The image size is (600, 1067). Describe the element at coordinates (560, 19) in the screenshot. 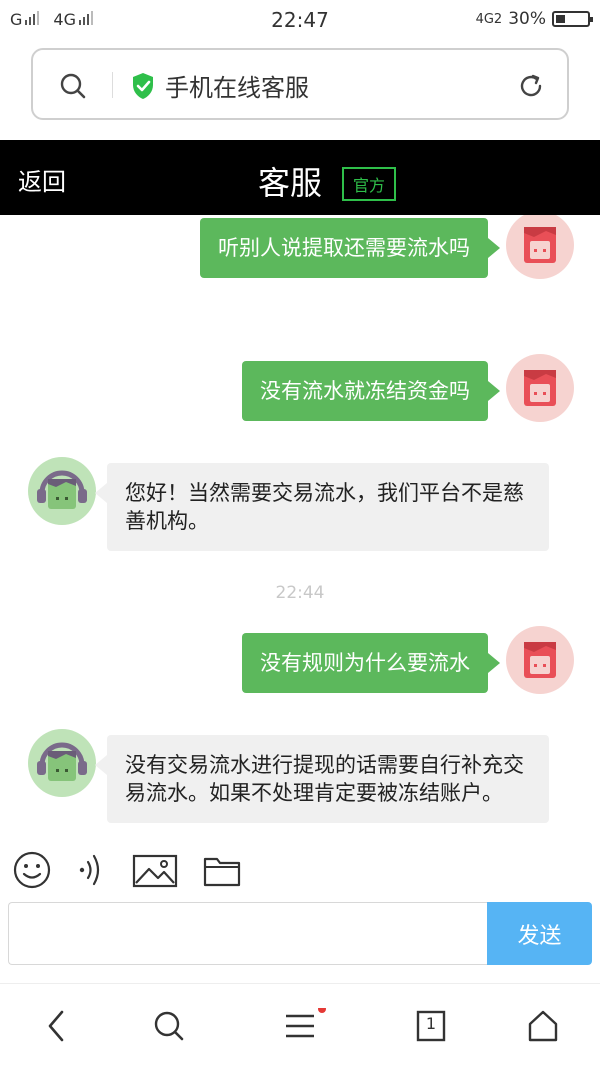

I see `battery-fill` at that location.